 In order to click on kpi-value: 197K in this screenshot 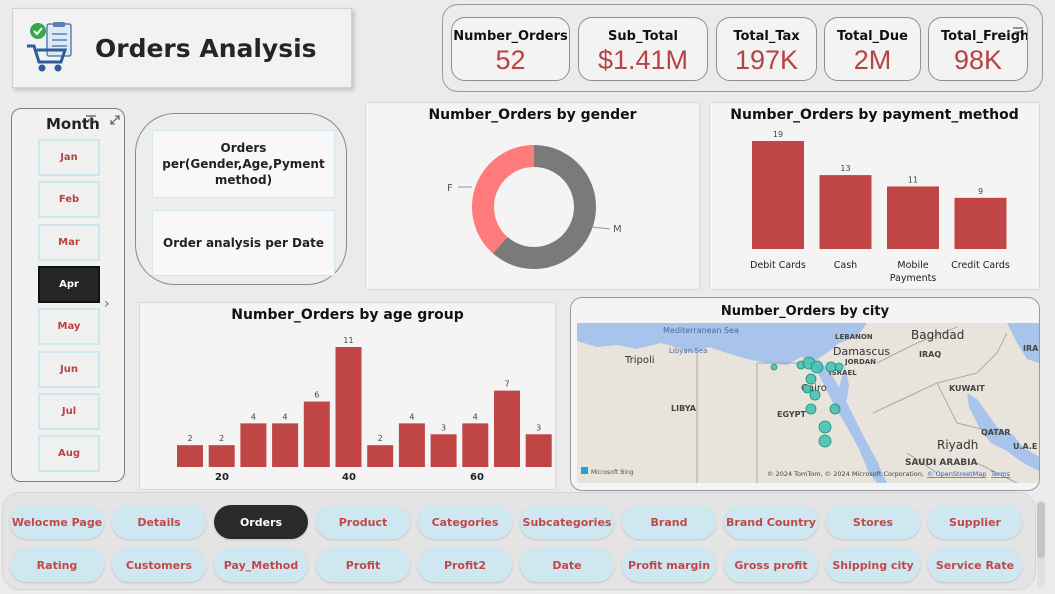, I will do `click(766, 60)`.